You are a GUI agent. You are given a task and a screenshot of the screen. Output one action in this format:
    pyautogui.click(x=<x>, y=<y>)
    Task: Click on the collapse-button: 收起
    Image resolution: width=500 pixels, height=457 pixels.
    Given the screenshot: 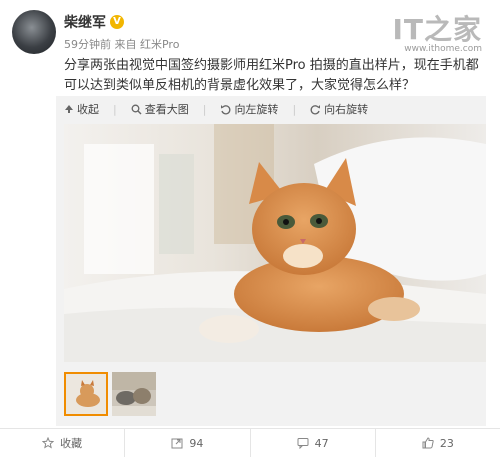 What is the action you would take?
    pyautogui.click(x=81, y=109)
    